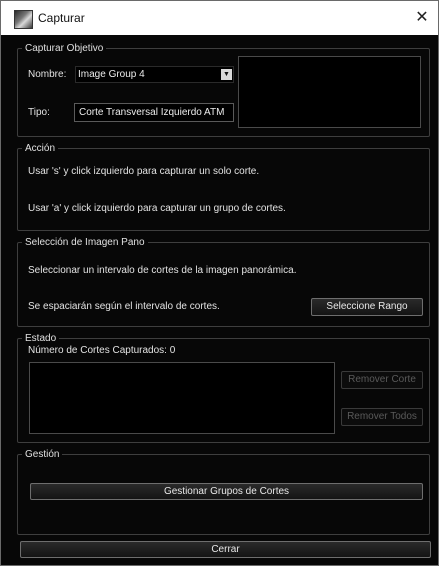 This screenshot has height=566, width=439. I want to click on action-legend: Acción, so click(40, 148).